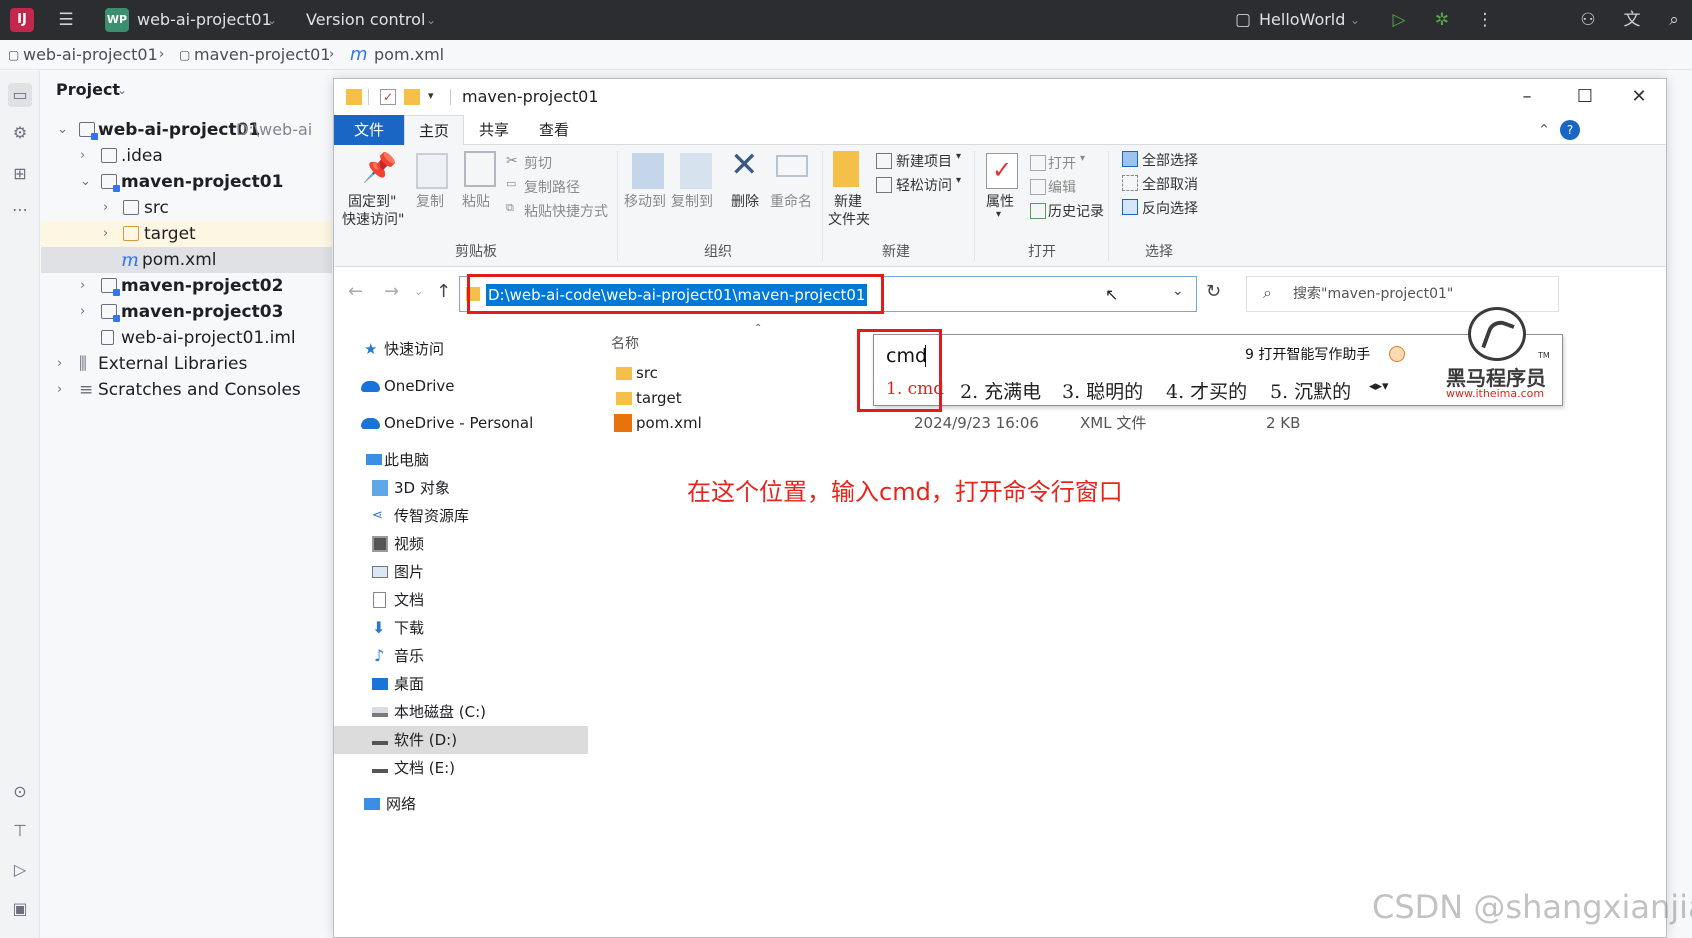 This screenshot has height=938, width=1692. What do you see at coordinates (494, 130) in the screenshot?
I see `tab-share: 共享` at bounding box center [494, 130].